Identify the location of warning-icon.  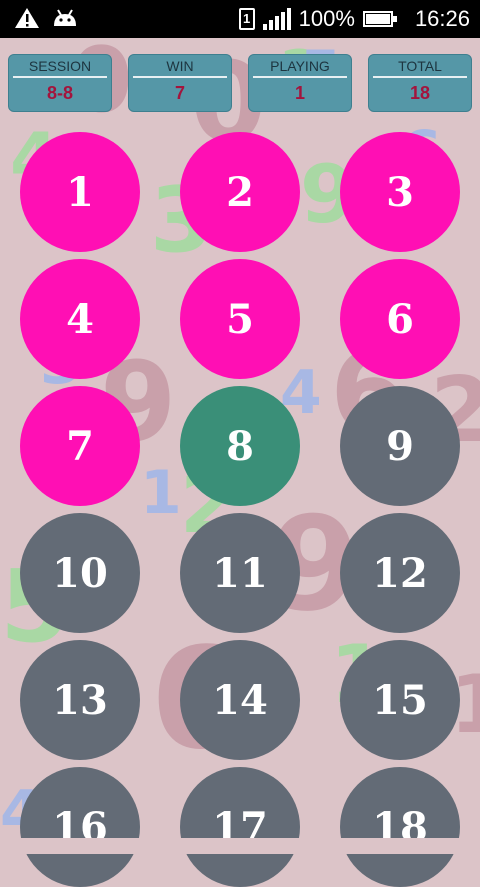
(27, 18).